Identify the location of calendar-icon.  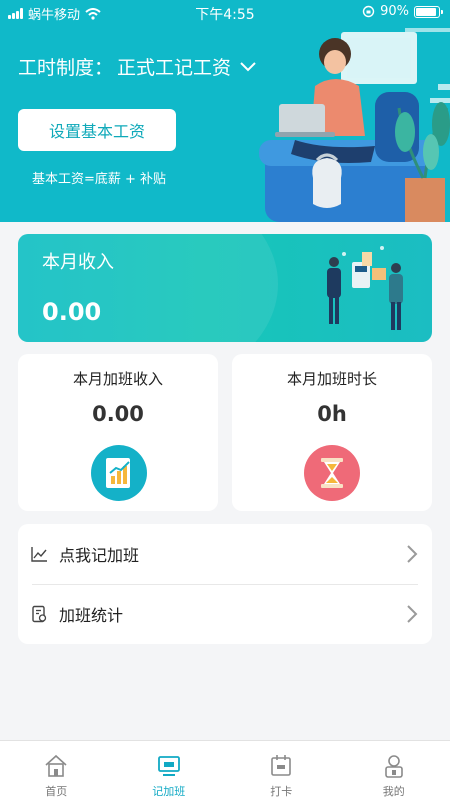
(281, 765).